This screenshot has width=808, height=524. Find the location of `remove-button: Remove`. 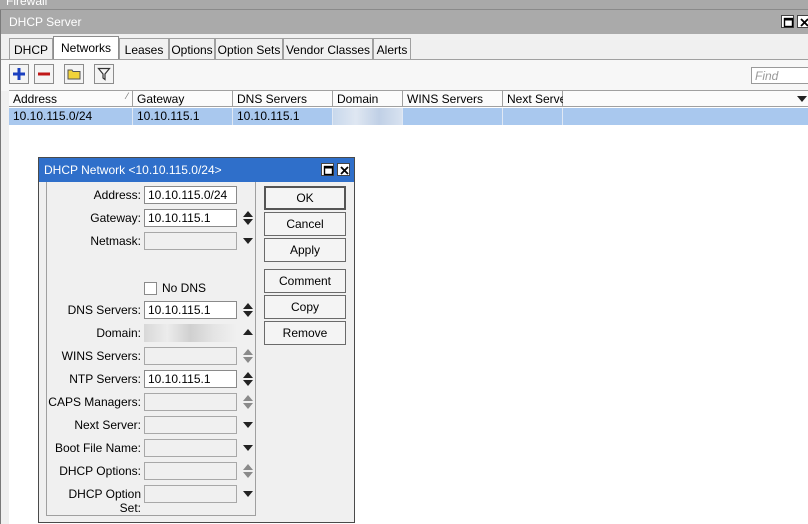

remove-button: Remove is located at coordinates (305, 333).